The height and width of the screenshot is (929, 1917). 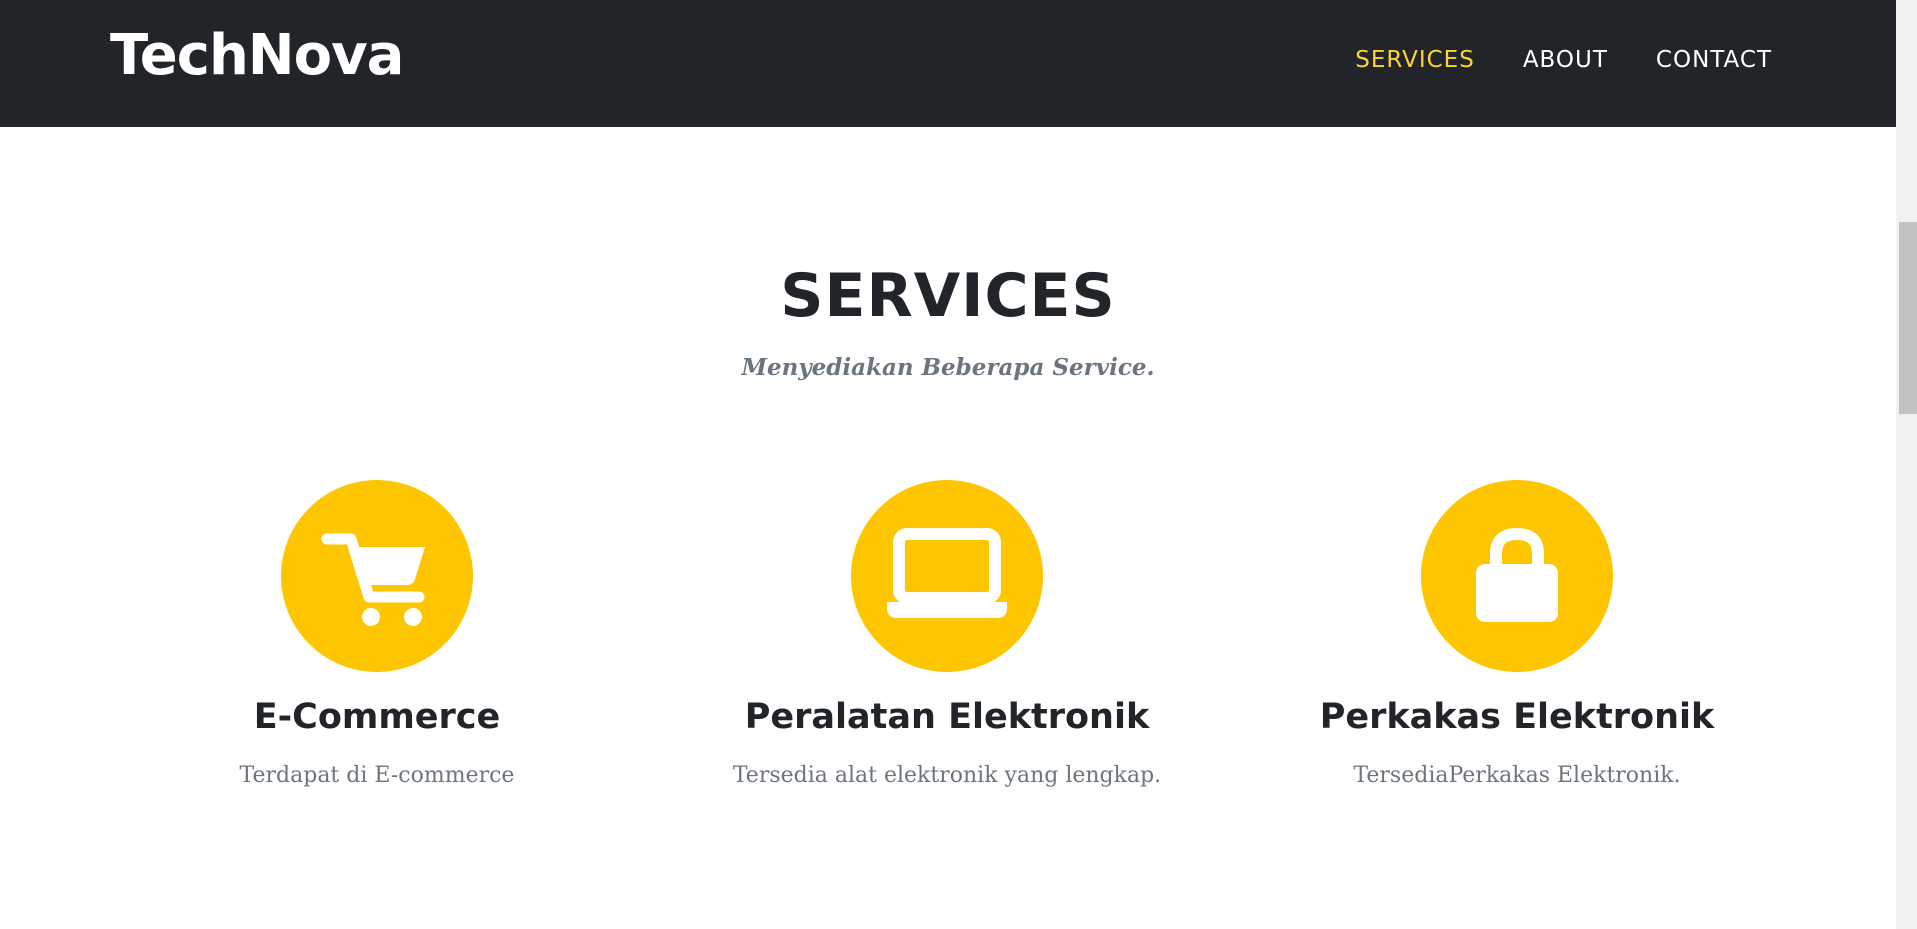 I want to click on service-text: Terdapat di E-commerce, so click(x=377, y=775).